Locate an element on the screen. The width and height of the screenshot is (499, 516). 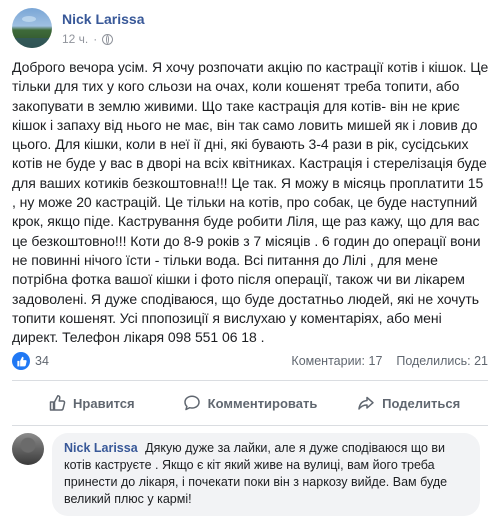
author-name: Nick Larissa is located at coordinates (103, 19).